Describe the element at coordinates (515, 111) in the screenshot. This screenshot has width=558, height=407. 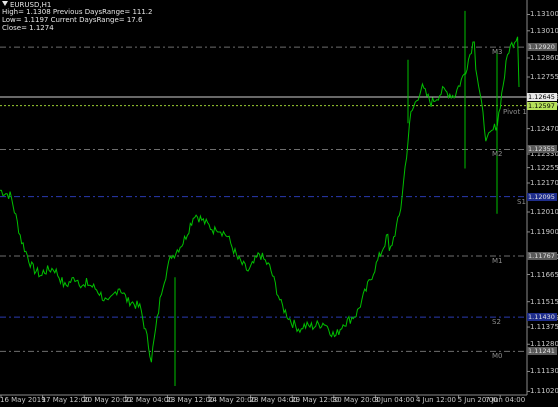
I see `level-label: Pivot 1` at that location.